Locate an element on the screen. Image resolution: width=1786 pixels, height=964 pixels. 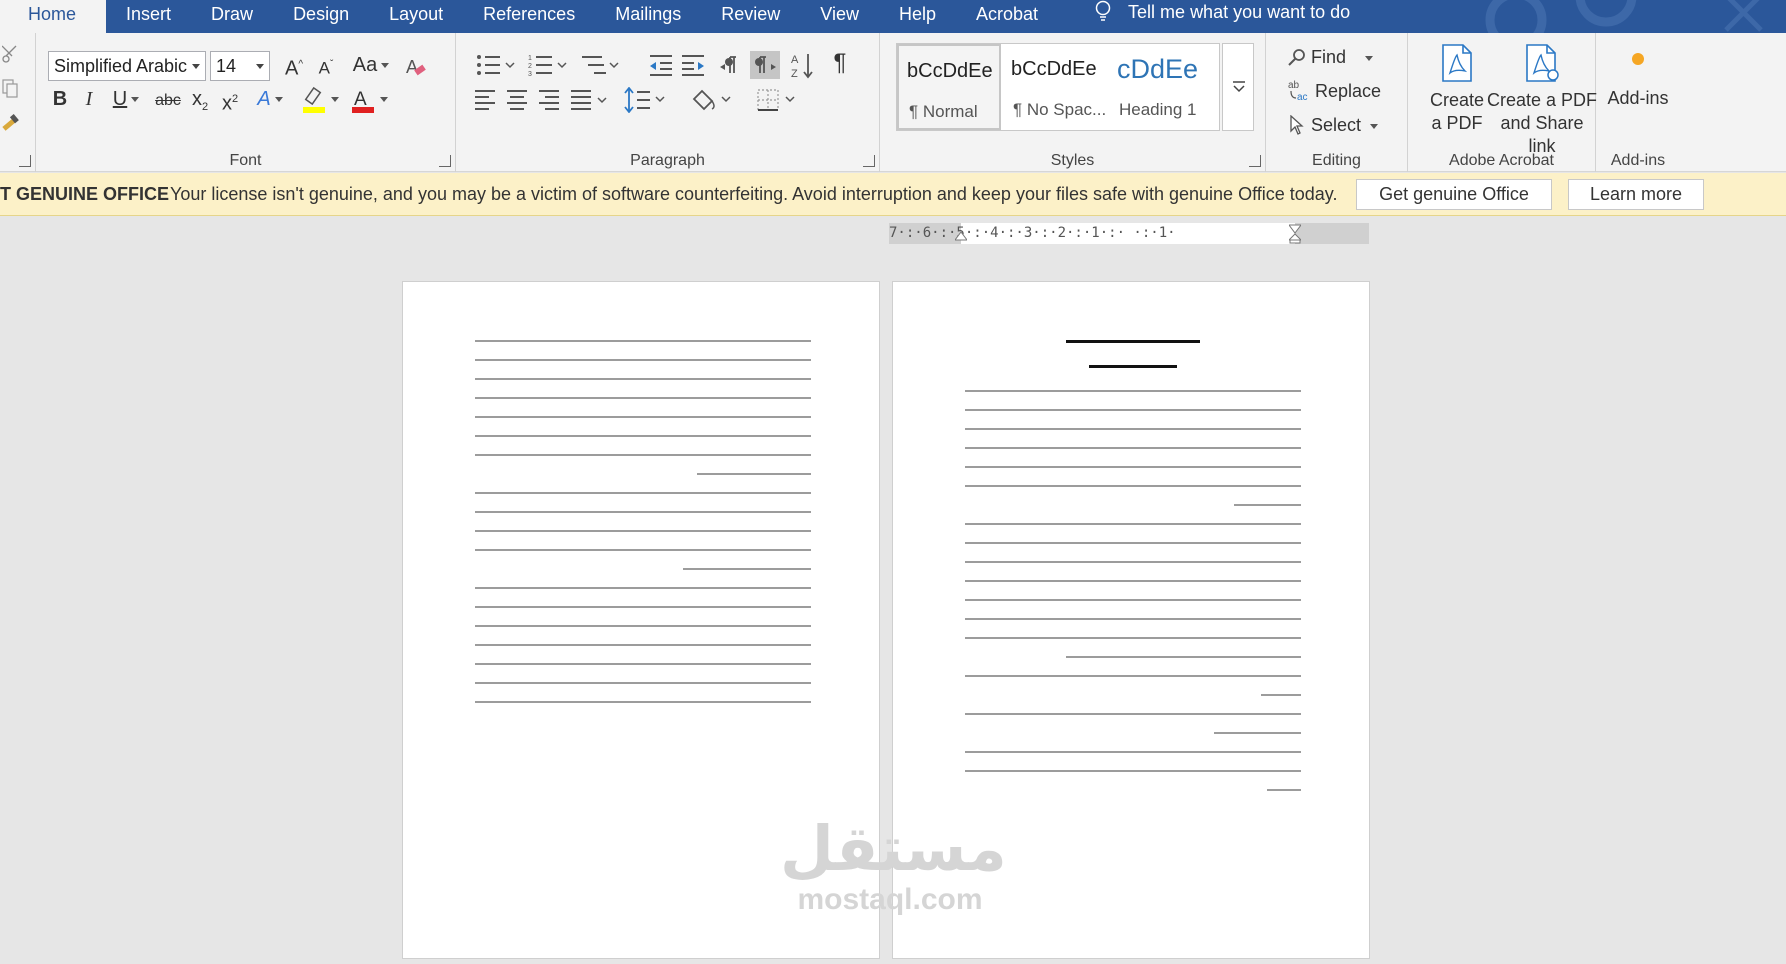
tab-insert: Insert is located at coordinates (148, 16).